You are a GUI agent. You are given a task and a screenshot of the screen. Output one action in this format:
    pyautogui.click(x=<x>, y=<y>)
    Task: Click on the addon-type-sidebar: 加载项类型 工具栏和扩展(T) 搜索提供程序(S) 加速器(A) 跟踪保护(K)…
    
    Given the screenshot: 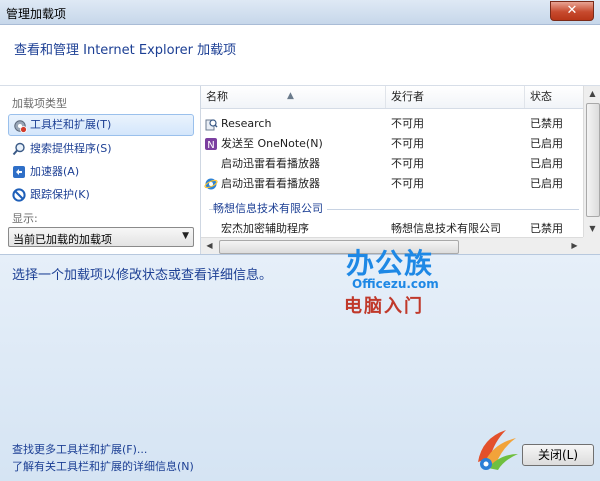 What is the action you would take?
    pyautogui.click(x=100, y=170)
    